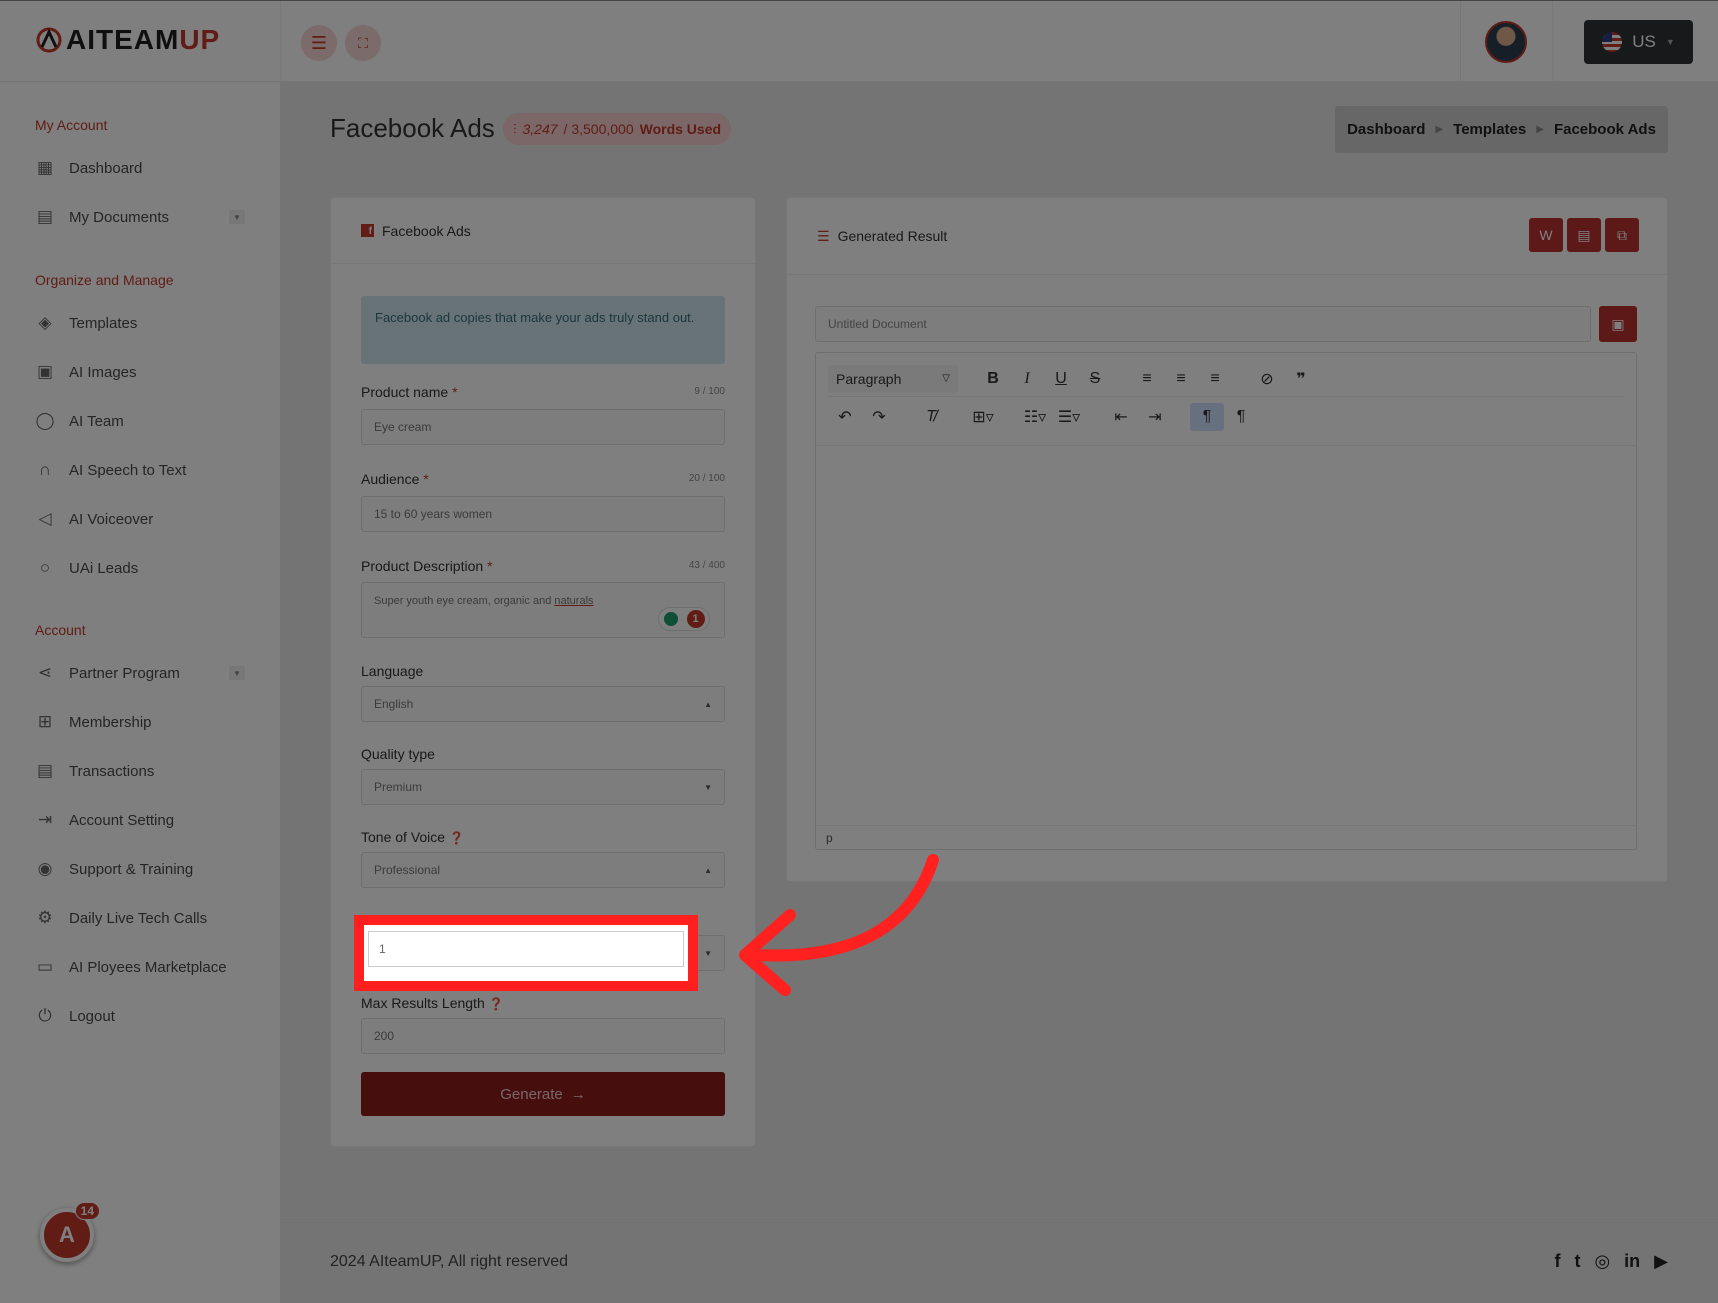 This screenshot has width=1718, height=1303. I want to click on breadcrumb-dashboard: Dashboard, so click(1386, 129).